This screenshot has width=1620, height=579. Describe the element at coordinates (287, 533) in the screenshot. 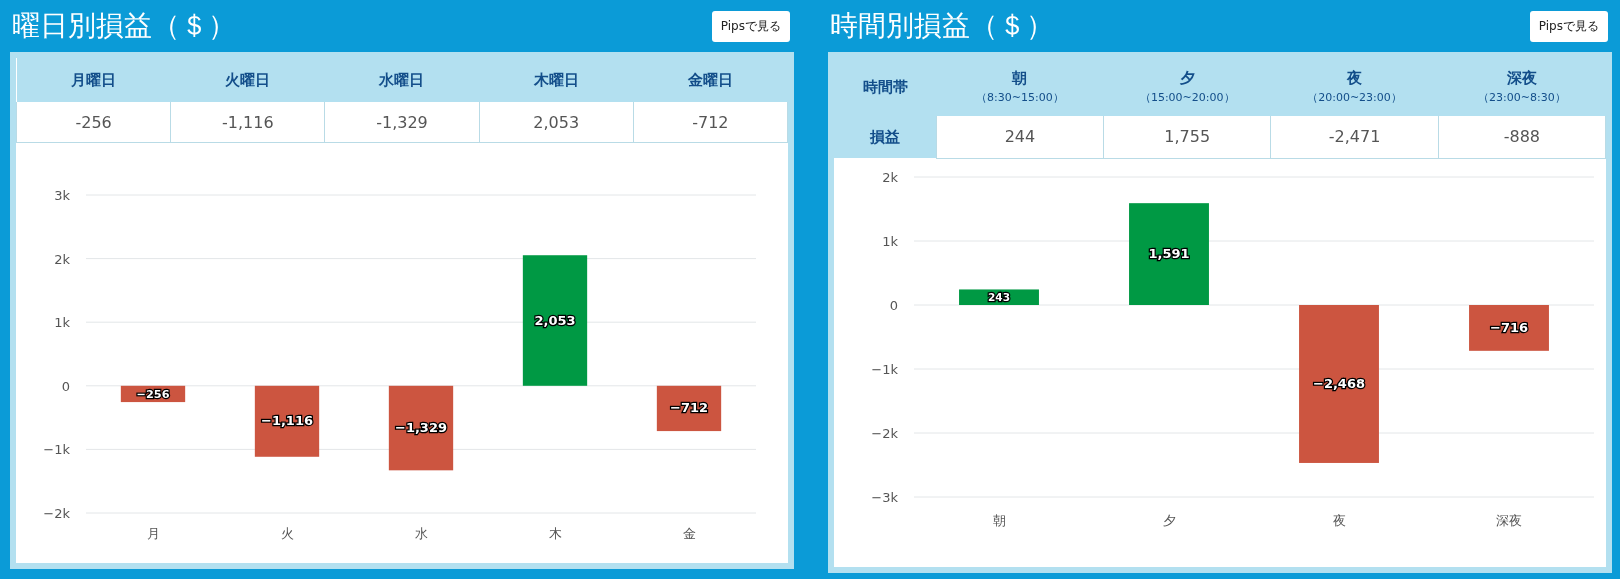

I see `axis-label: 火` at that location.